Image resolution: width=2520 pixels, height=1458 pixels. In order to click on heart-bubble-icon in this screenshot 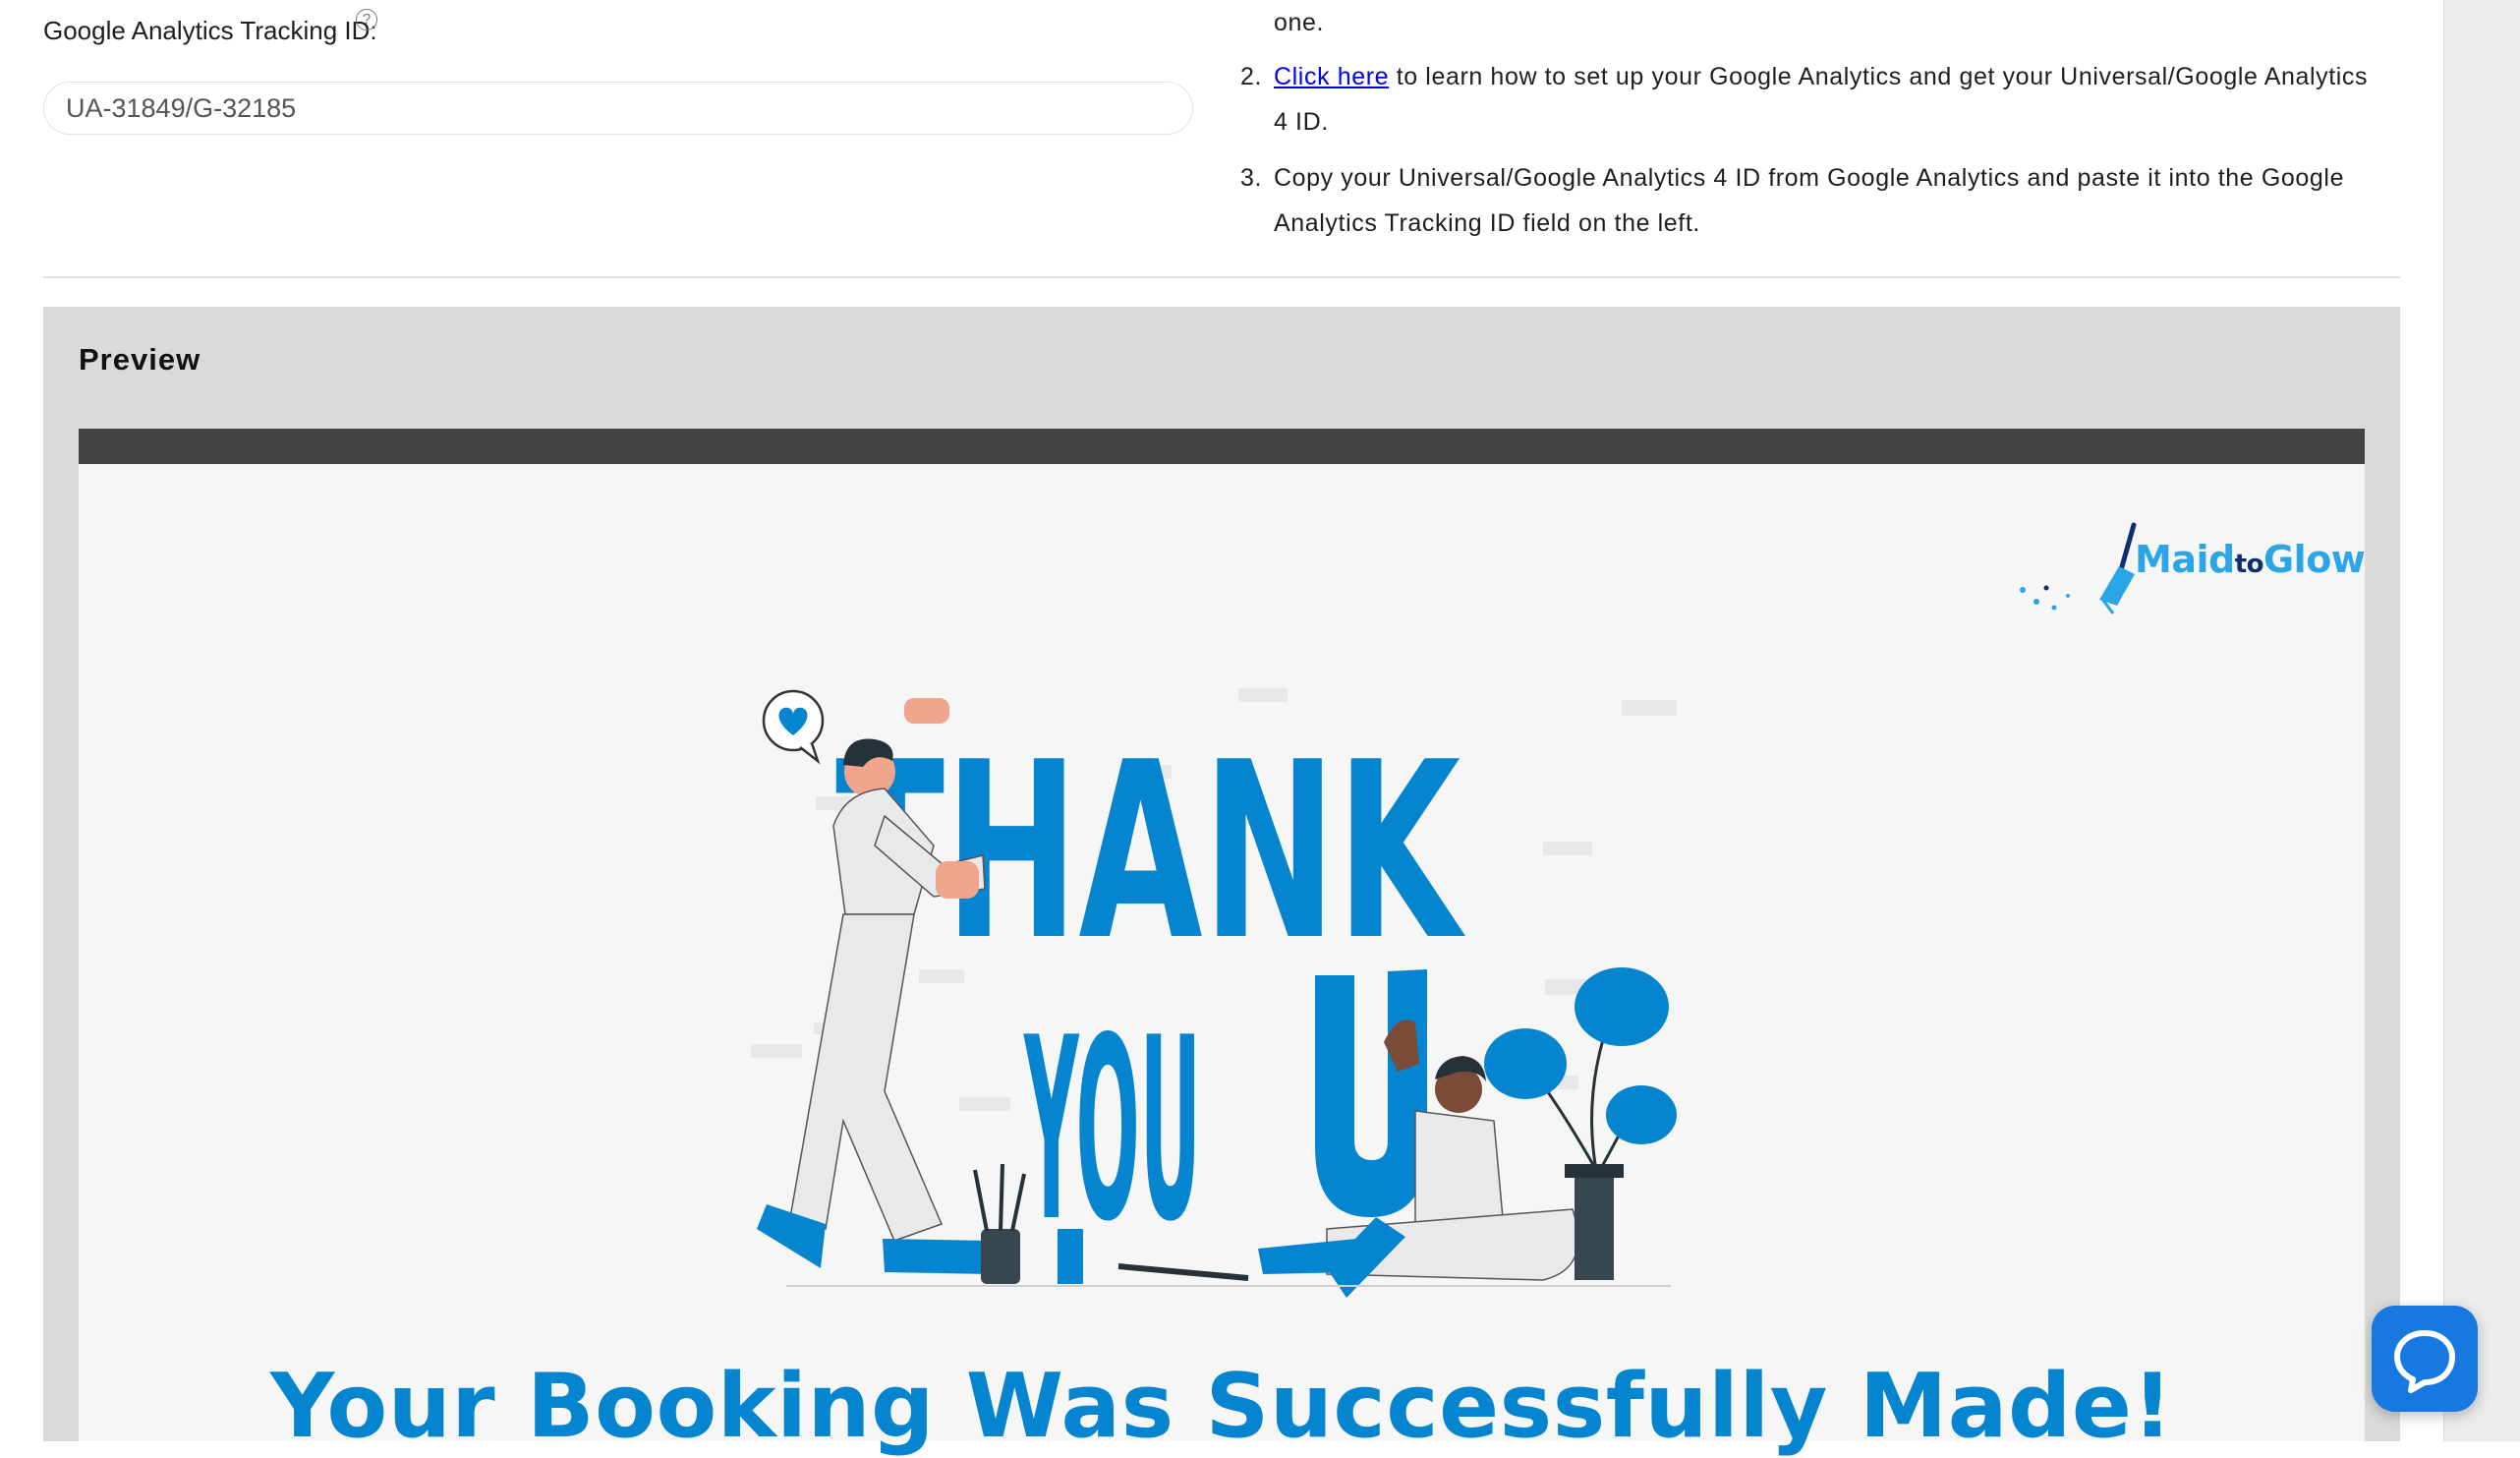, I will do `click(793, 727)`.